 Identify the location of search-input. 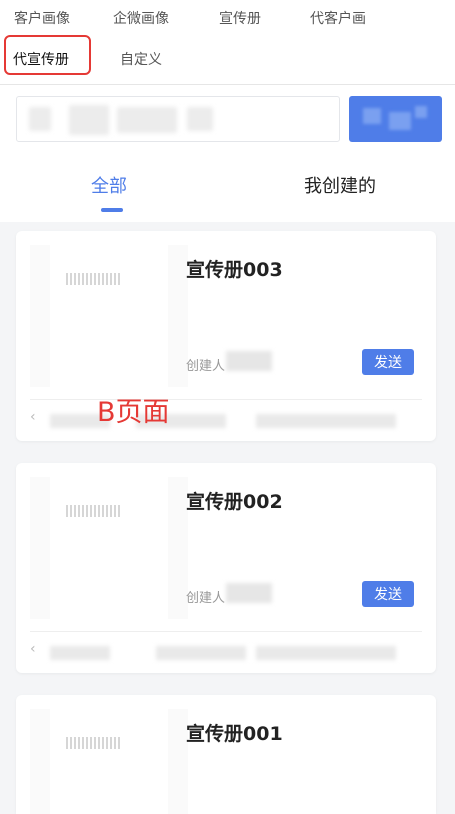
(178, 119).